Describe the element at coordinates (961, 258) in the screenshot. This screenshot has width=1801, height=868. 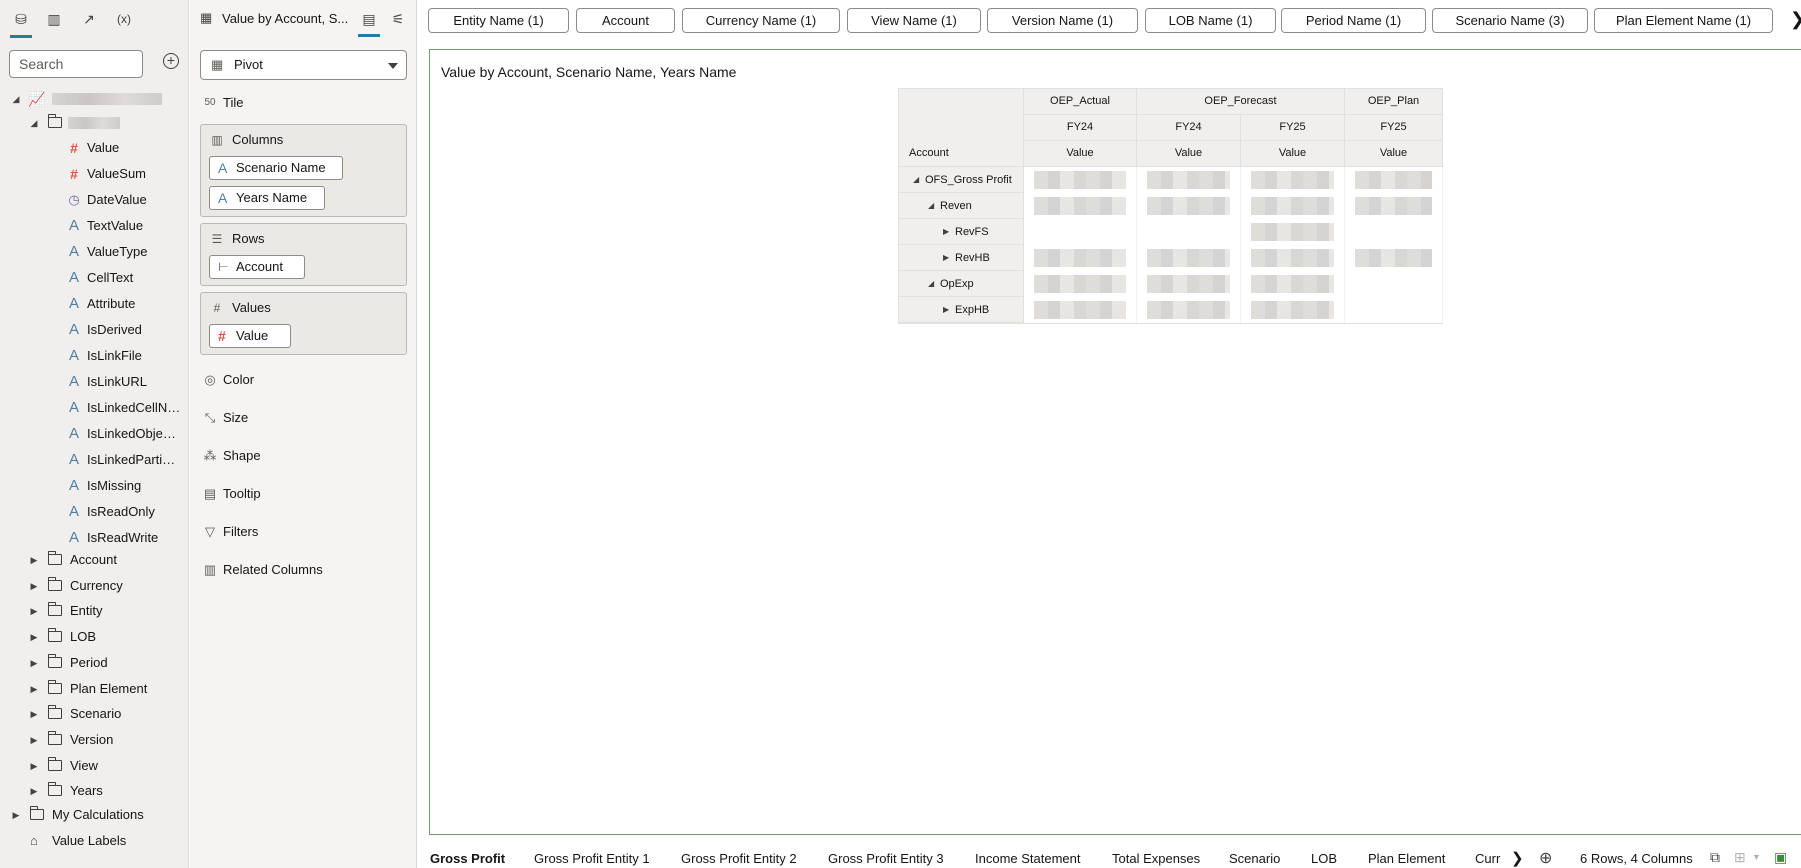
I see `row-header: ▶ RevHB` at that location.